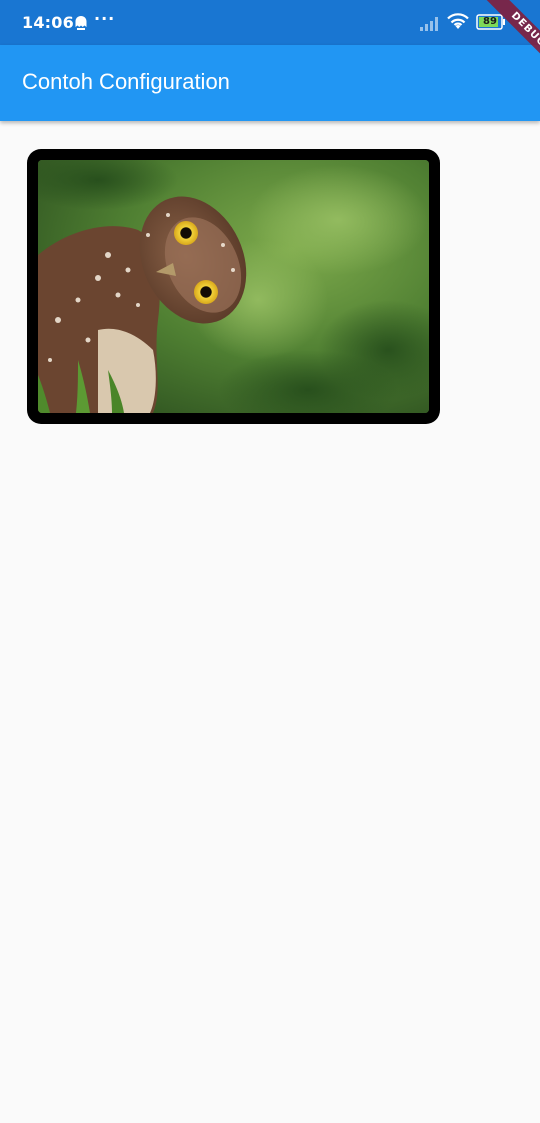 This screenshot has height=1123, width=540. Describe the element at coordinates (458, 21) in the screenshot. I see `wifi-icon` at that location.